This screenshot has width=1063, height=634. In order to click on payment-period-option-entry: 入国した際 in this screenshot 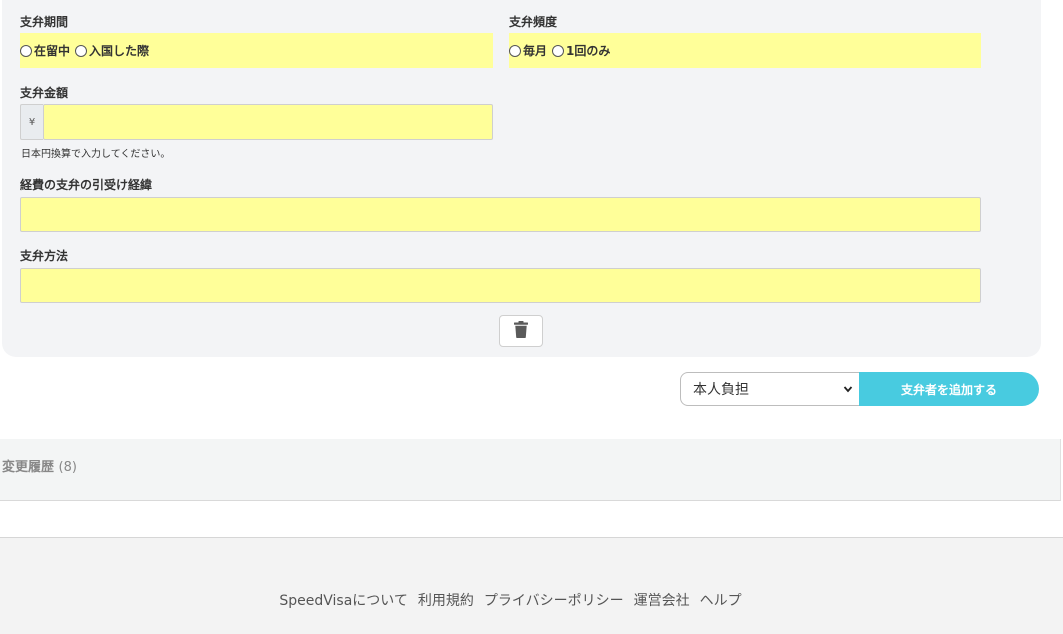, I will do `click(119, 50)`.